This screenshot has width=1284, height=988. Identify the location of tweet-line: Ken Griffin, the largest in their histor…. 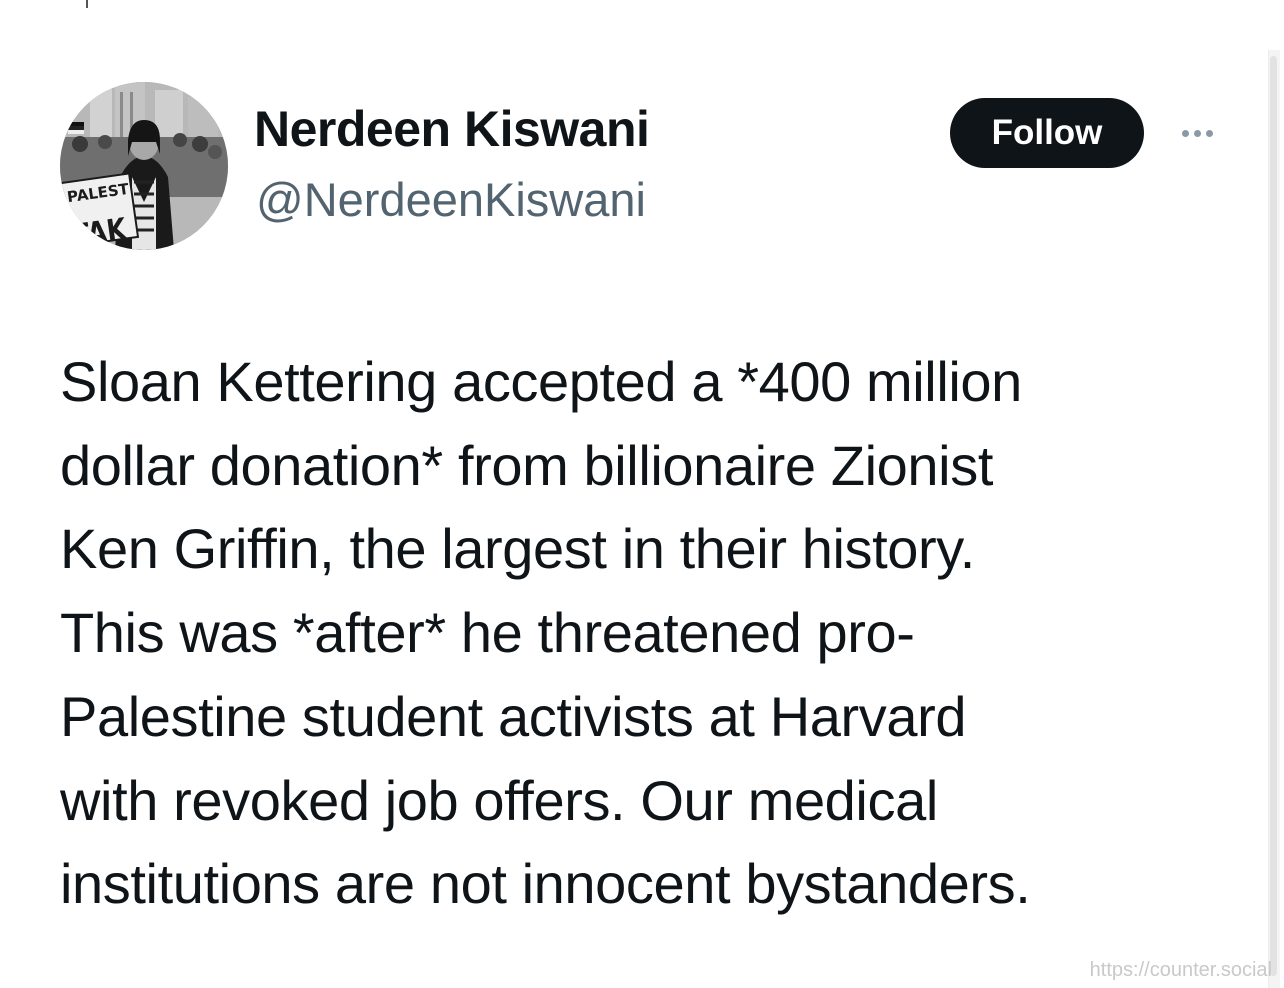
(517, 549).